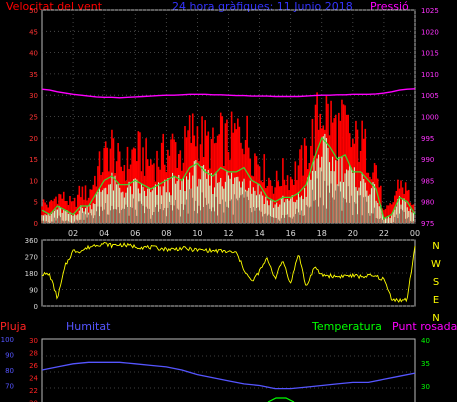  What do you see at coordinates (436, 264) in the screenshot?
I see `compass-label: W` at bounding box center [436, 264].